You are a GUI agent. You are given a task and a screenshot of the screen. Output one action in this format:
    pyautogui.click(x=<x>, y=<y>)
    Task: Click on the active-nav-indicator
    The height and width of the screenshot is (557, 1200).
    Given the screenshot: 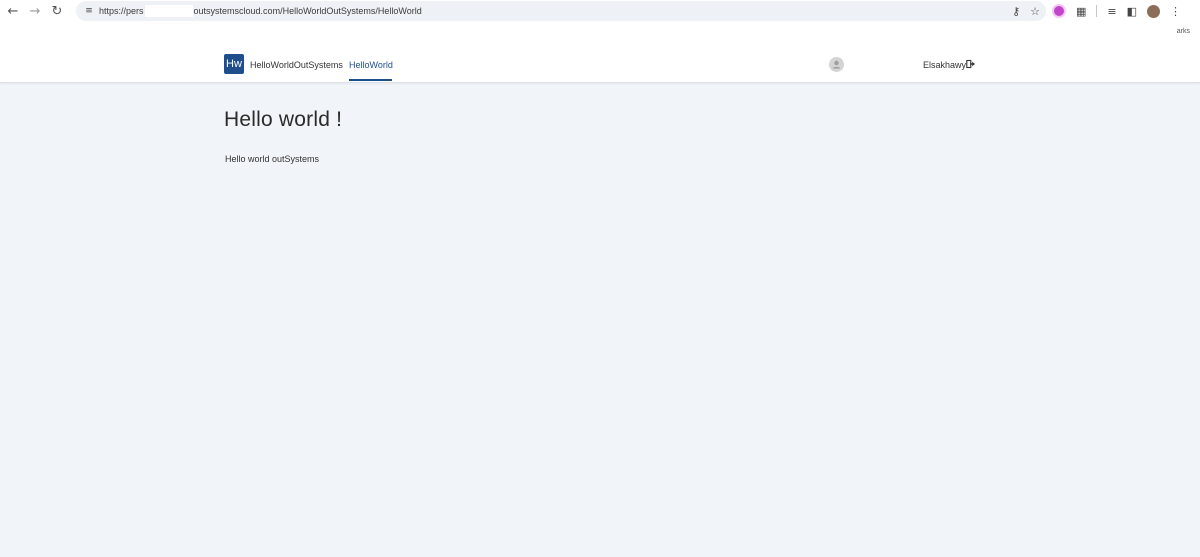 What is the action you would take?
    pyautogui.click(x=370, y=80)
    